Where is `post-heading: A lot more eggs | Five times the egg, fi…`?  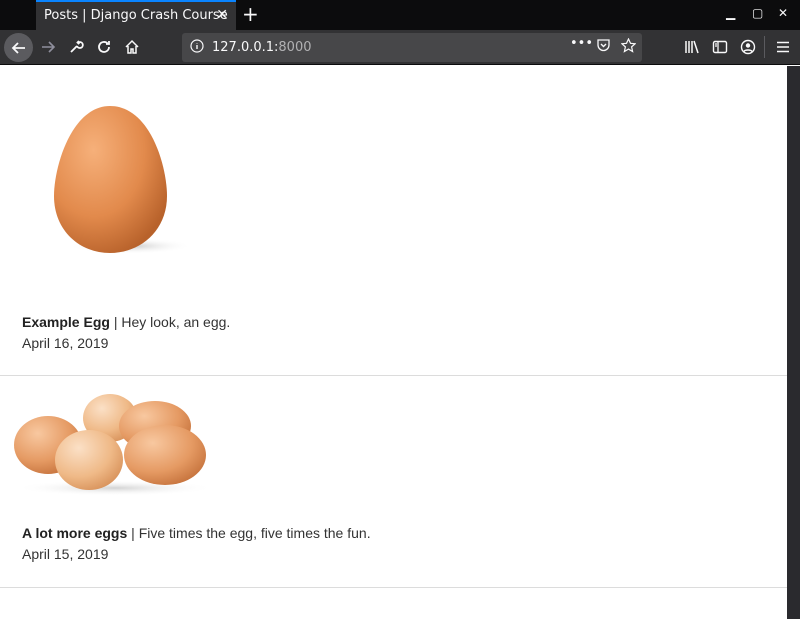 post-heading: A lot more eggs | Five times the egg, fi… is located at coordinates (196, 533).